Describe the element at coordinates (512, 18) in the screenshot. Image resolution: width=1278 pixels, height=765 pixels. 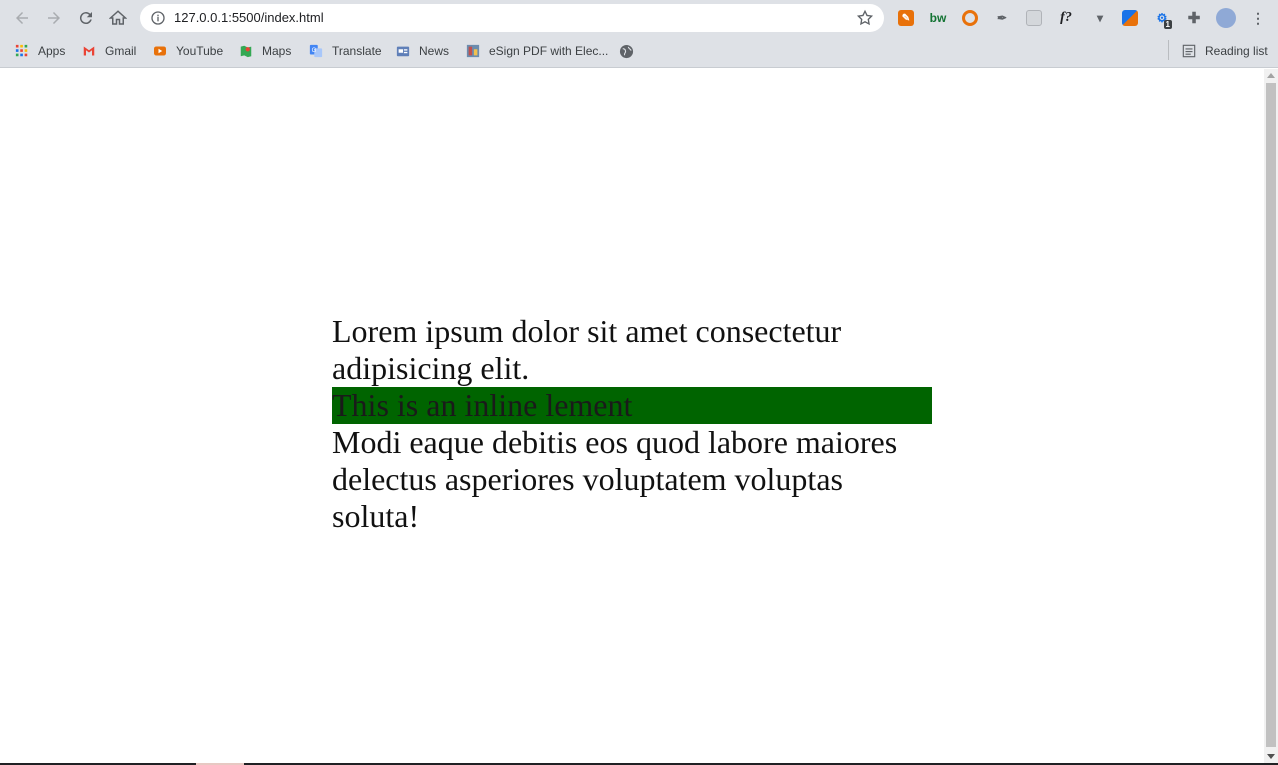
I see `address-bar: 127.0.0.1:5500/index.html` at that location.